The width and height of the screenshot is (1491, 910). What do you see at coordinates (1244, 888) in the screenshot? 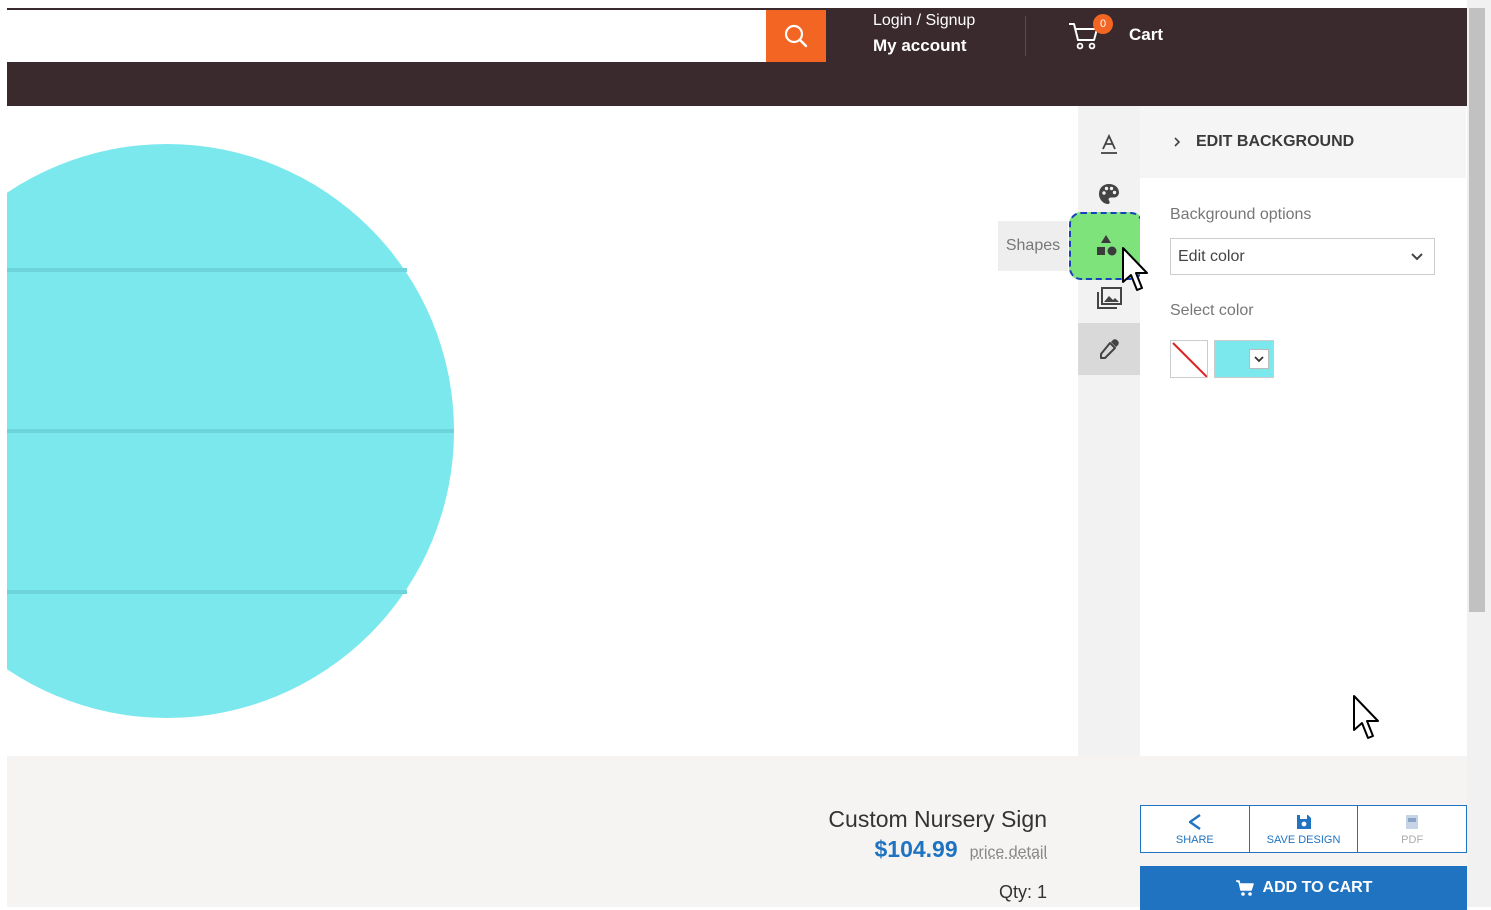
I see `cart-icon` at bounding box center [1244, 888].